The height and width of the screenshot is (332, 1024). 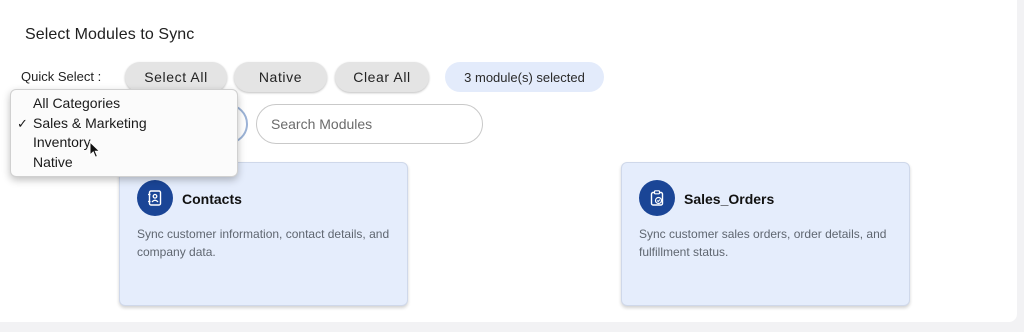 I want to click on category-option-all: All Categories, so click(x=124, y=104).